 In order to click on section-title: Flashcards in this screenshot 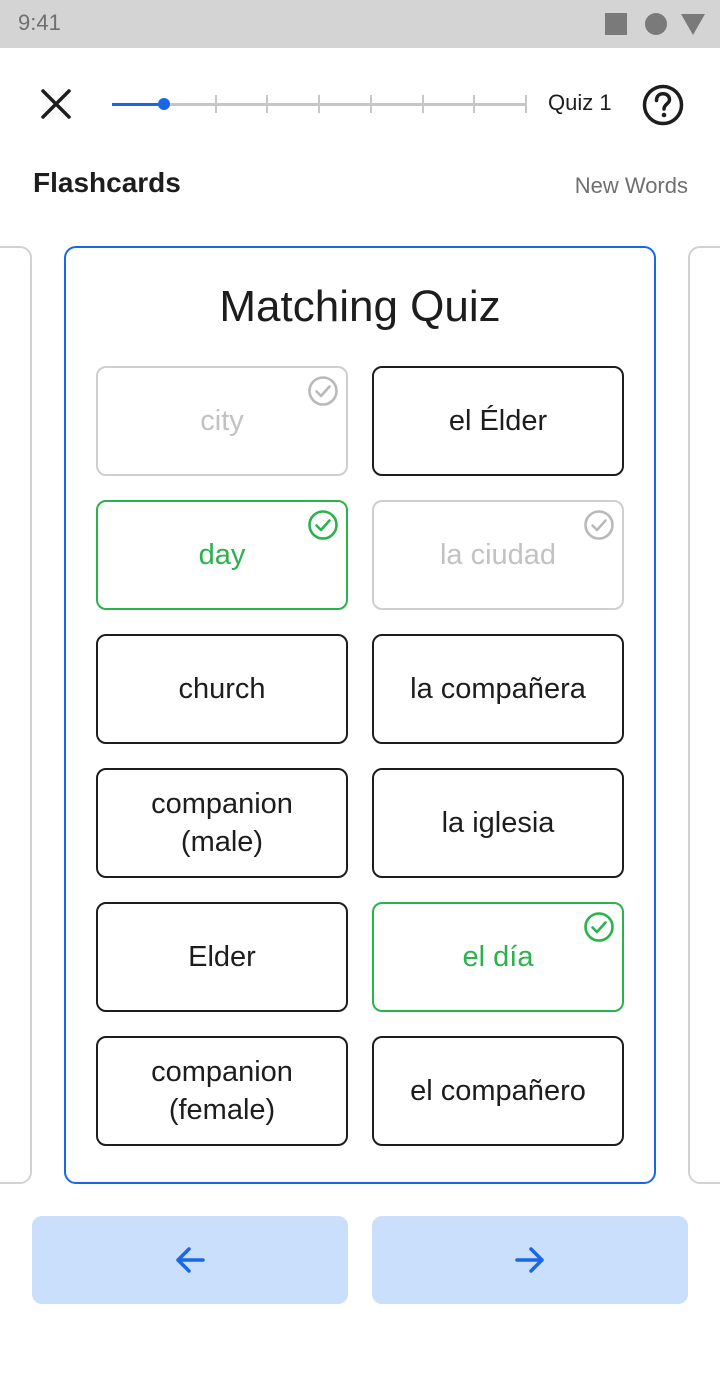, I will do `click(107, 182)`.